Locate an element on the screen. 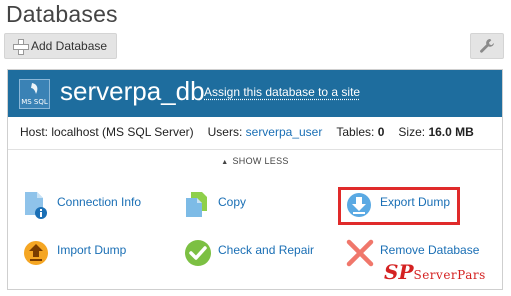 This screenshot has width=511, height=296. add-database-button: Add Database is located at coordinates (60, 46).